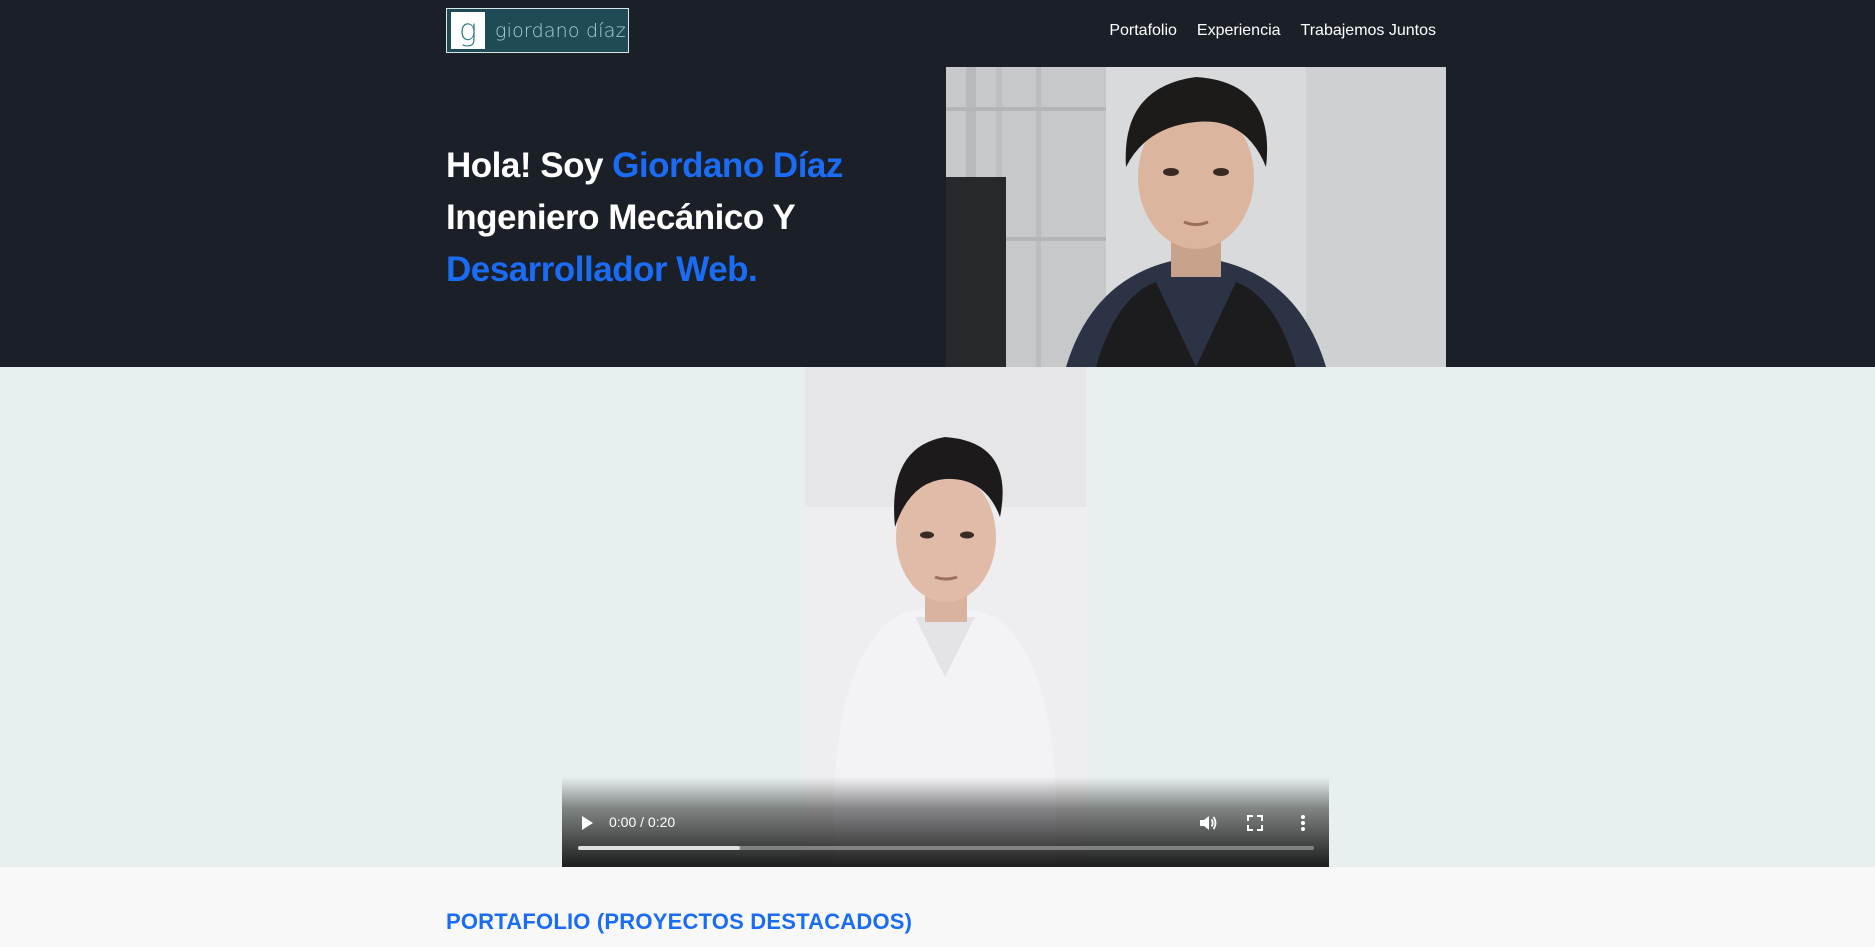 The image size is (1875, 947). Describe the element at coordinates (946, 848) in the screenshot. I see `video-progress-bar` at that location.